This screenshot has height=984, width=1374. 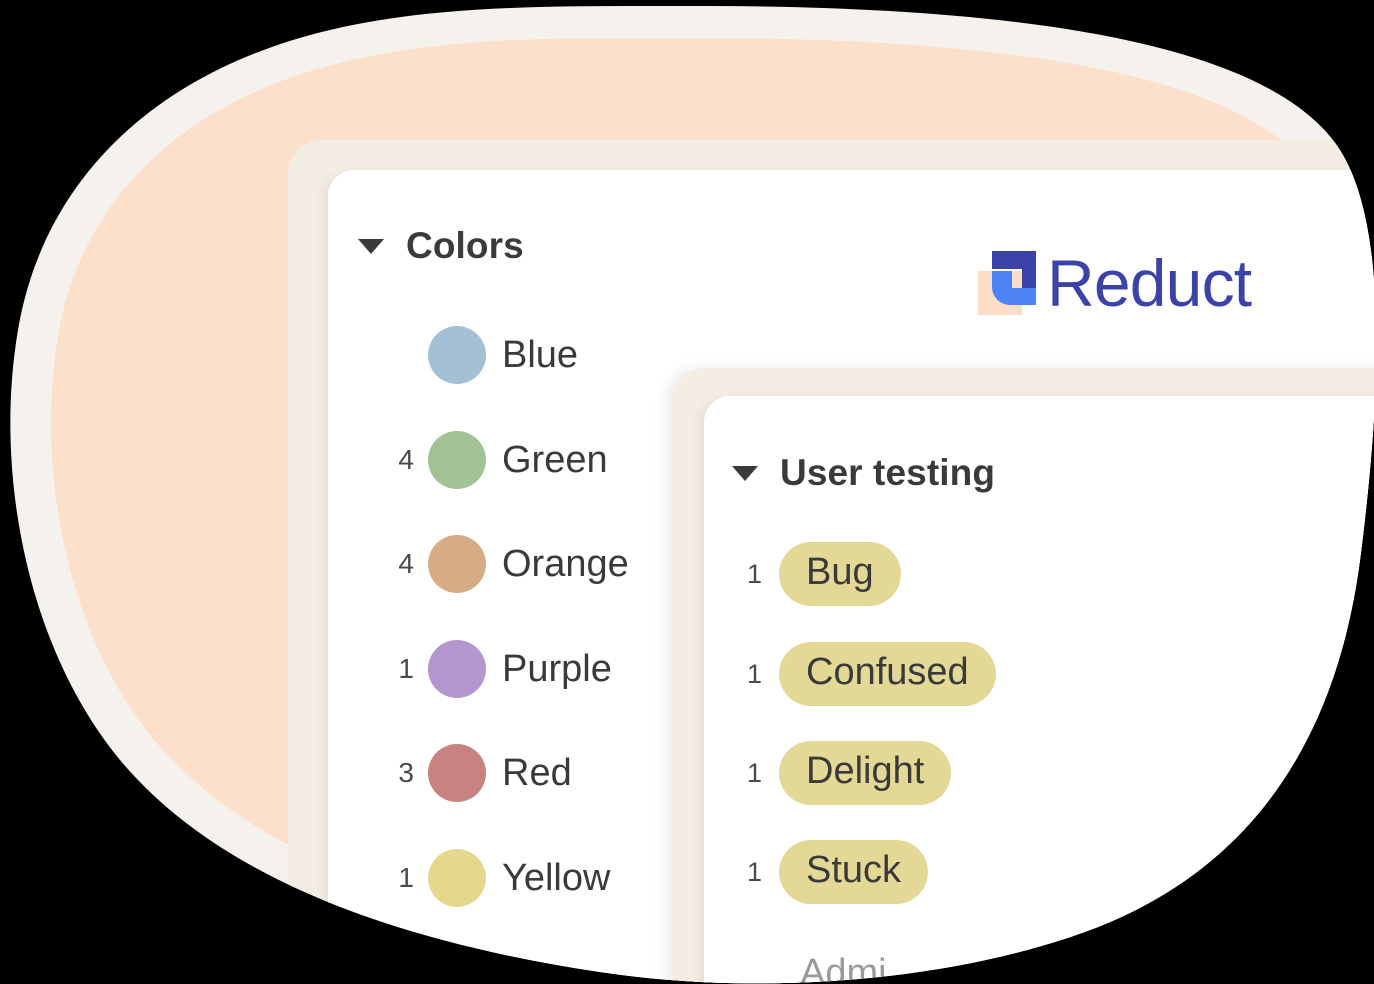 I want to click on color-label: Green, so click(x=555, y=459).